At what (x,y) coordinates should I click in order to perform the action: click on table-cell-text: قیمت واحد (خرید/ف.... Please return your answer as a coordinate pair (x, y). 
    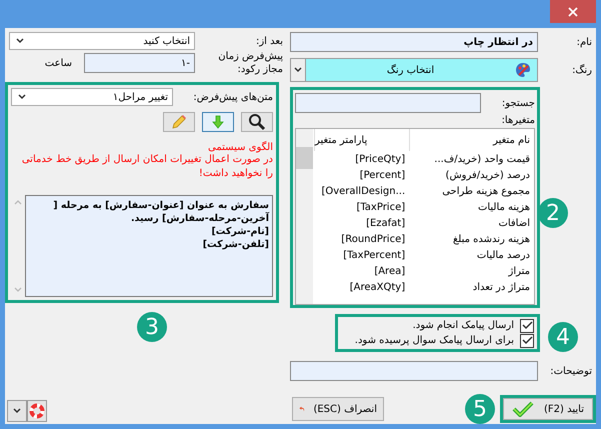
    Looking at the image, I should click on (482, 159).